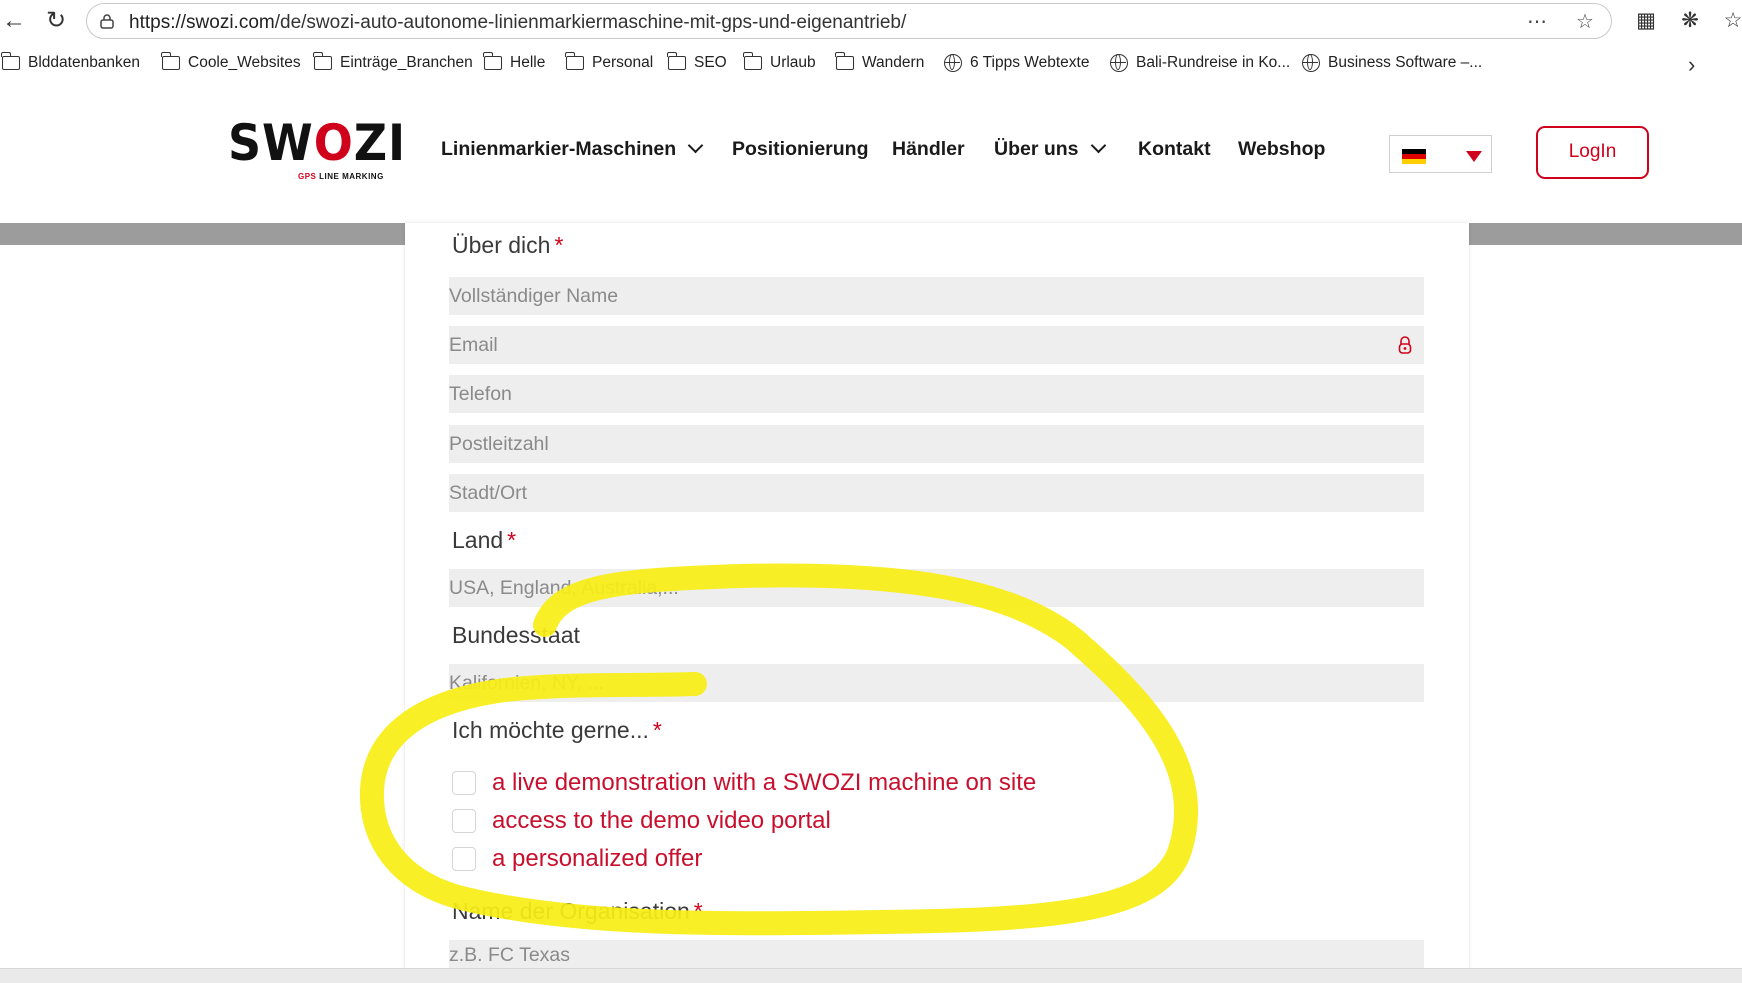  What do you see at coordinates (1030, 62) in the screenshot?
I see `bookmark-label: 6 Tipps Webtexte` at bounding box center [1030, 62].